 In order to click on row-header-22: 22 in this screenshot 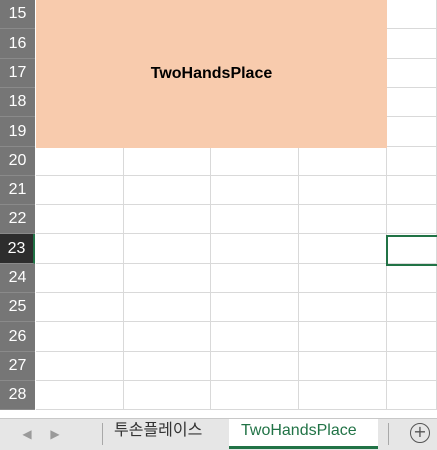, I will do `click(17, 219)`.